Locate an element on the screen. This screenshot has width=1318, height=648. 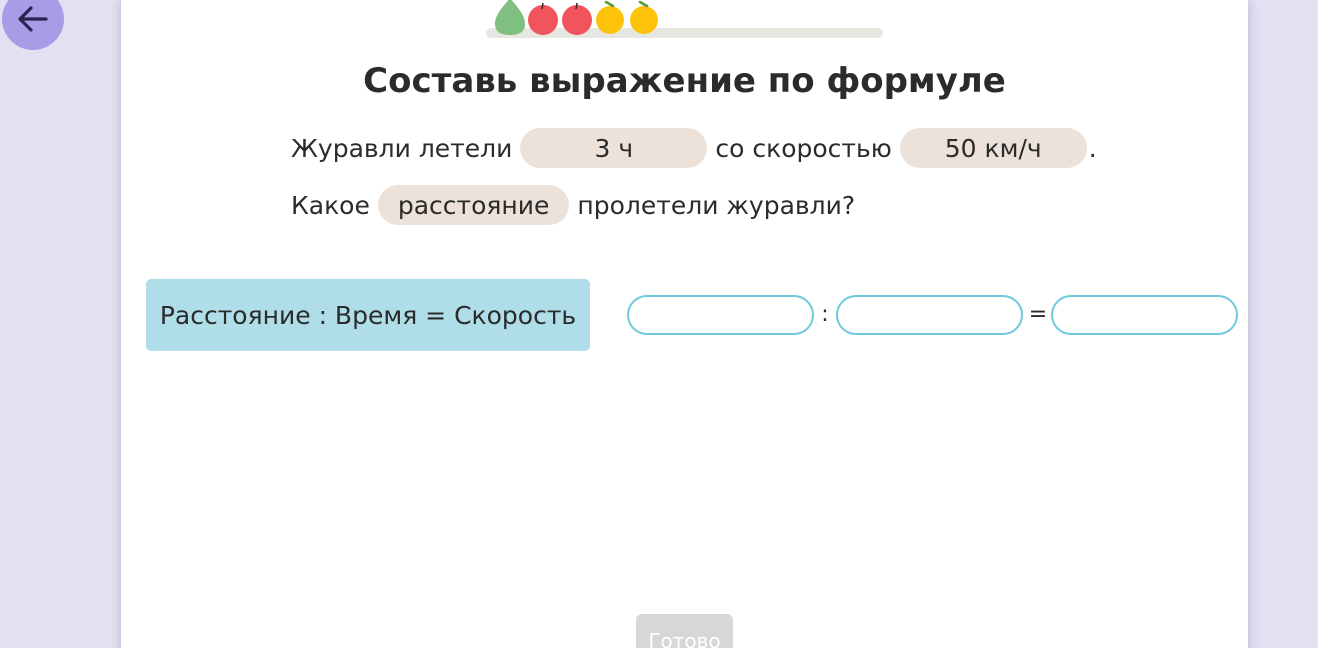
speed-chip: 50 км/ч is located at coordinates (993, 148).